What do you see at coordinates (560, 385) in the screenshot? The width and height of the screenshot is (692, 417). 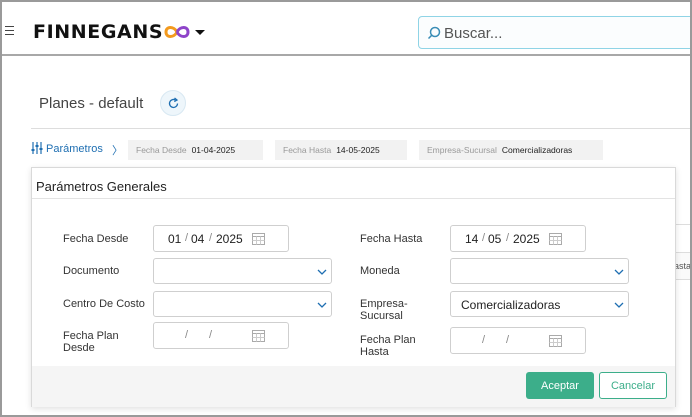 I see `aceptar-button: Aceptar` at bounding box center [560, 385].